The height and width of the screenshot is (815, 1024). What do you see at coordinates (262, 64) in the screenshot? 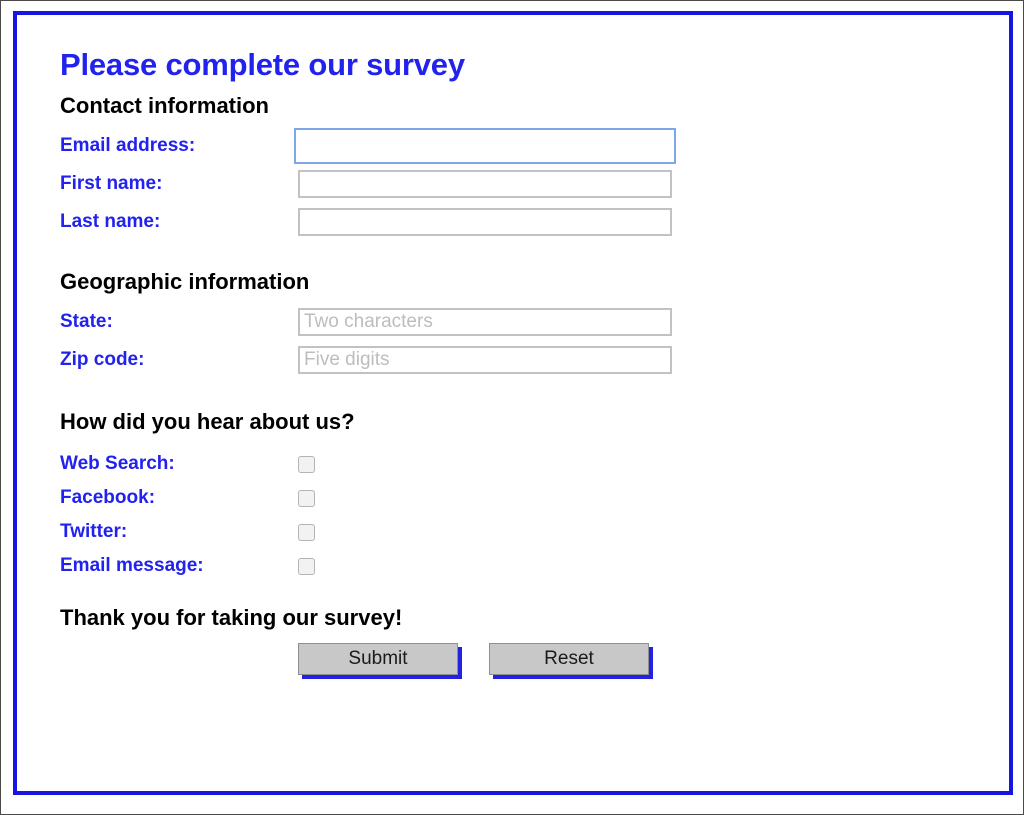
I see `page-title: Please complete our survey` at bounding box center [262, 64].